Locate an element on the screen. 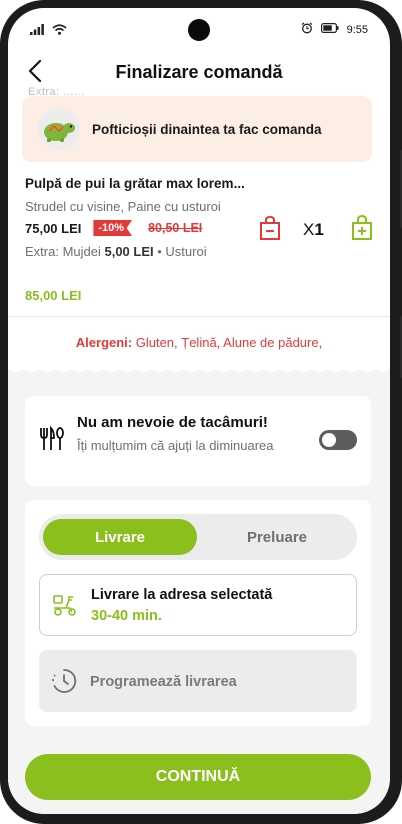  tab-pickup: Preluare is located at coordinates (277, 537).